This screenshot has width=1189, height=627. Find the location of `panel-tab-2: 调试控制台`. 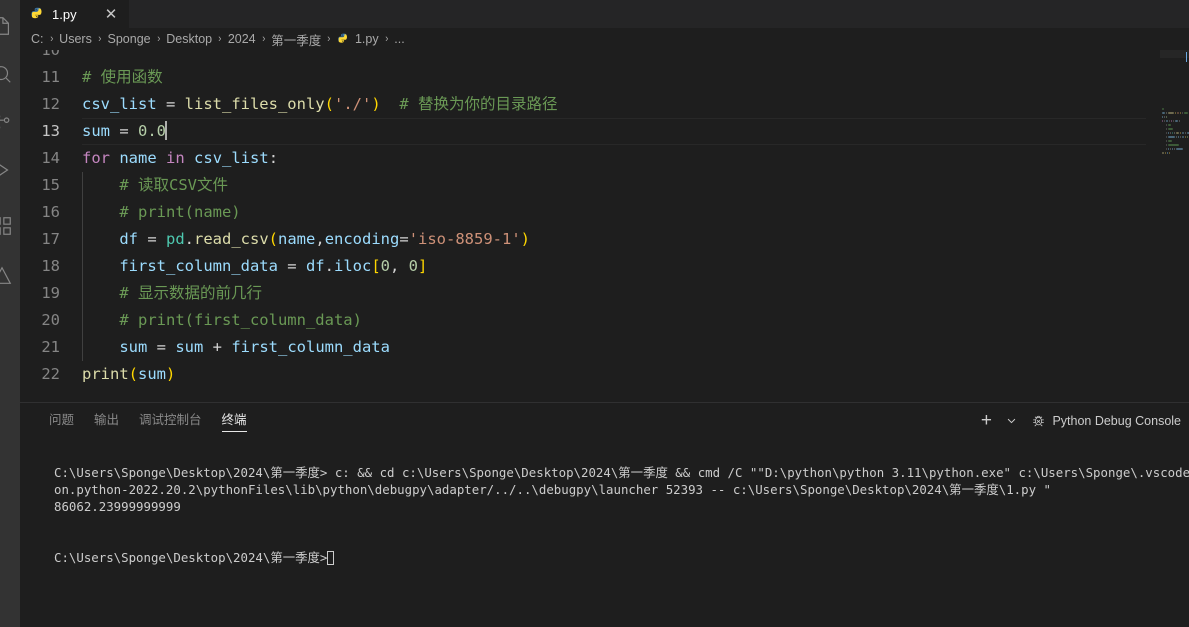

panel-tab-2: 调试控制台 is located at coordinates (170, 420).